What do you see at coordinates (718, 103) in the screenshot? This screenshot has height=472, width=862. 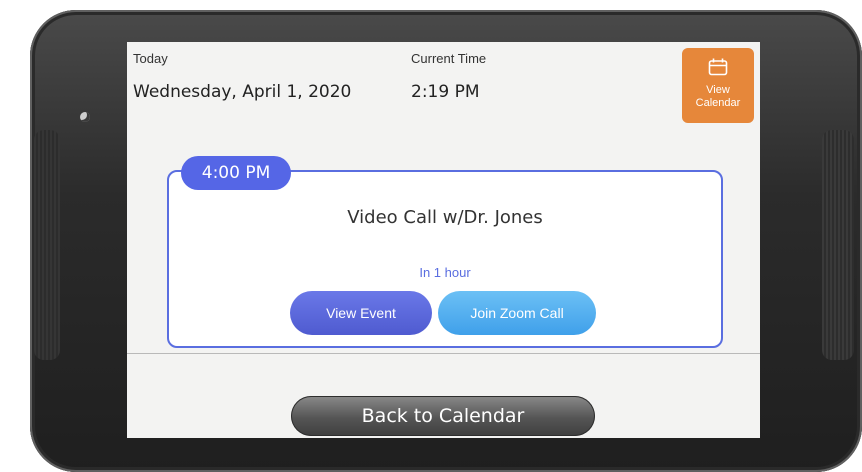 I see `view-calendar-label-line2: Calendar` at bounding box center [718, 103].